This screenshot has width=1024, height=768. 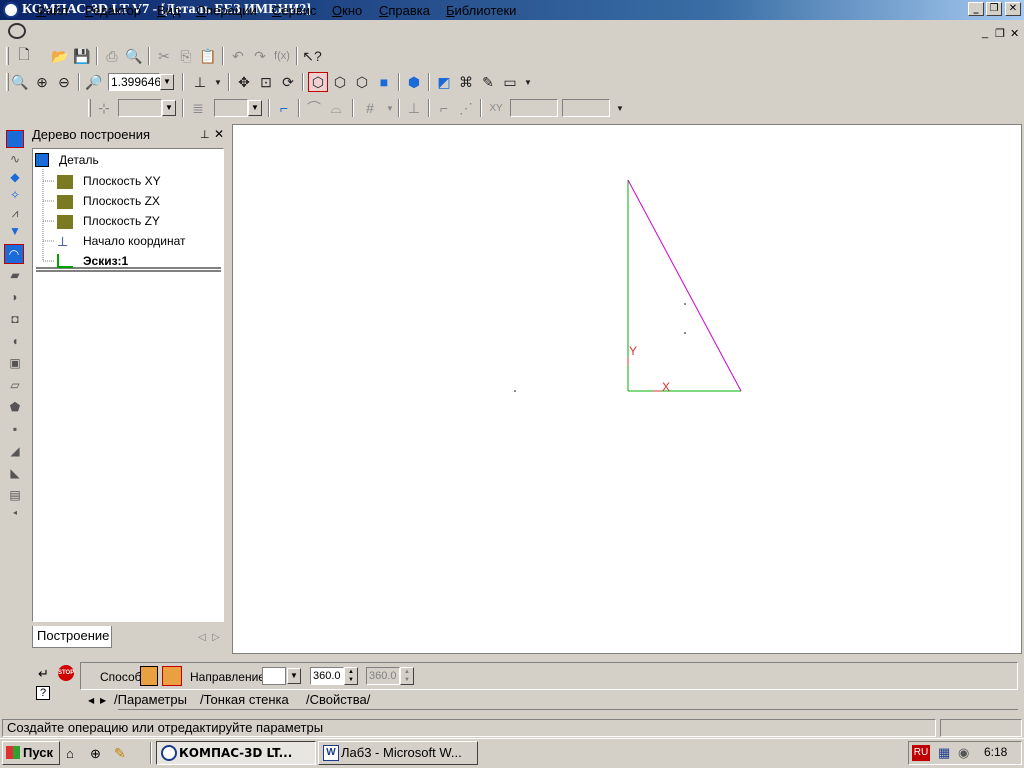 I want to click on orientation-dropdown-icon: ▼, so click(x=218, y=82).